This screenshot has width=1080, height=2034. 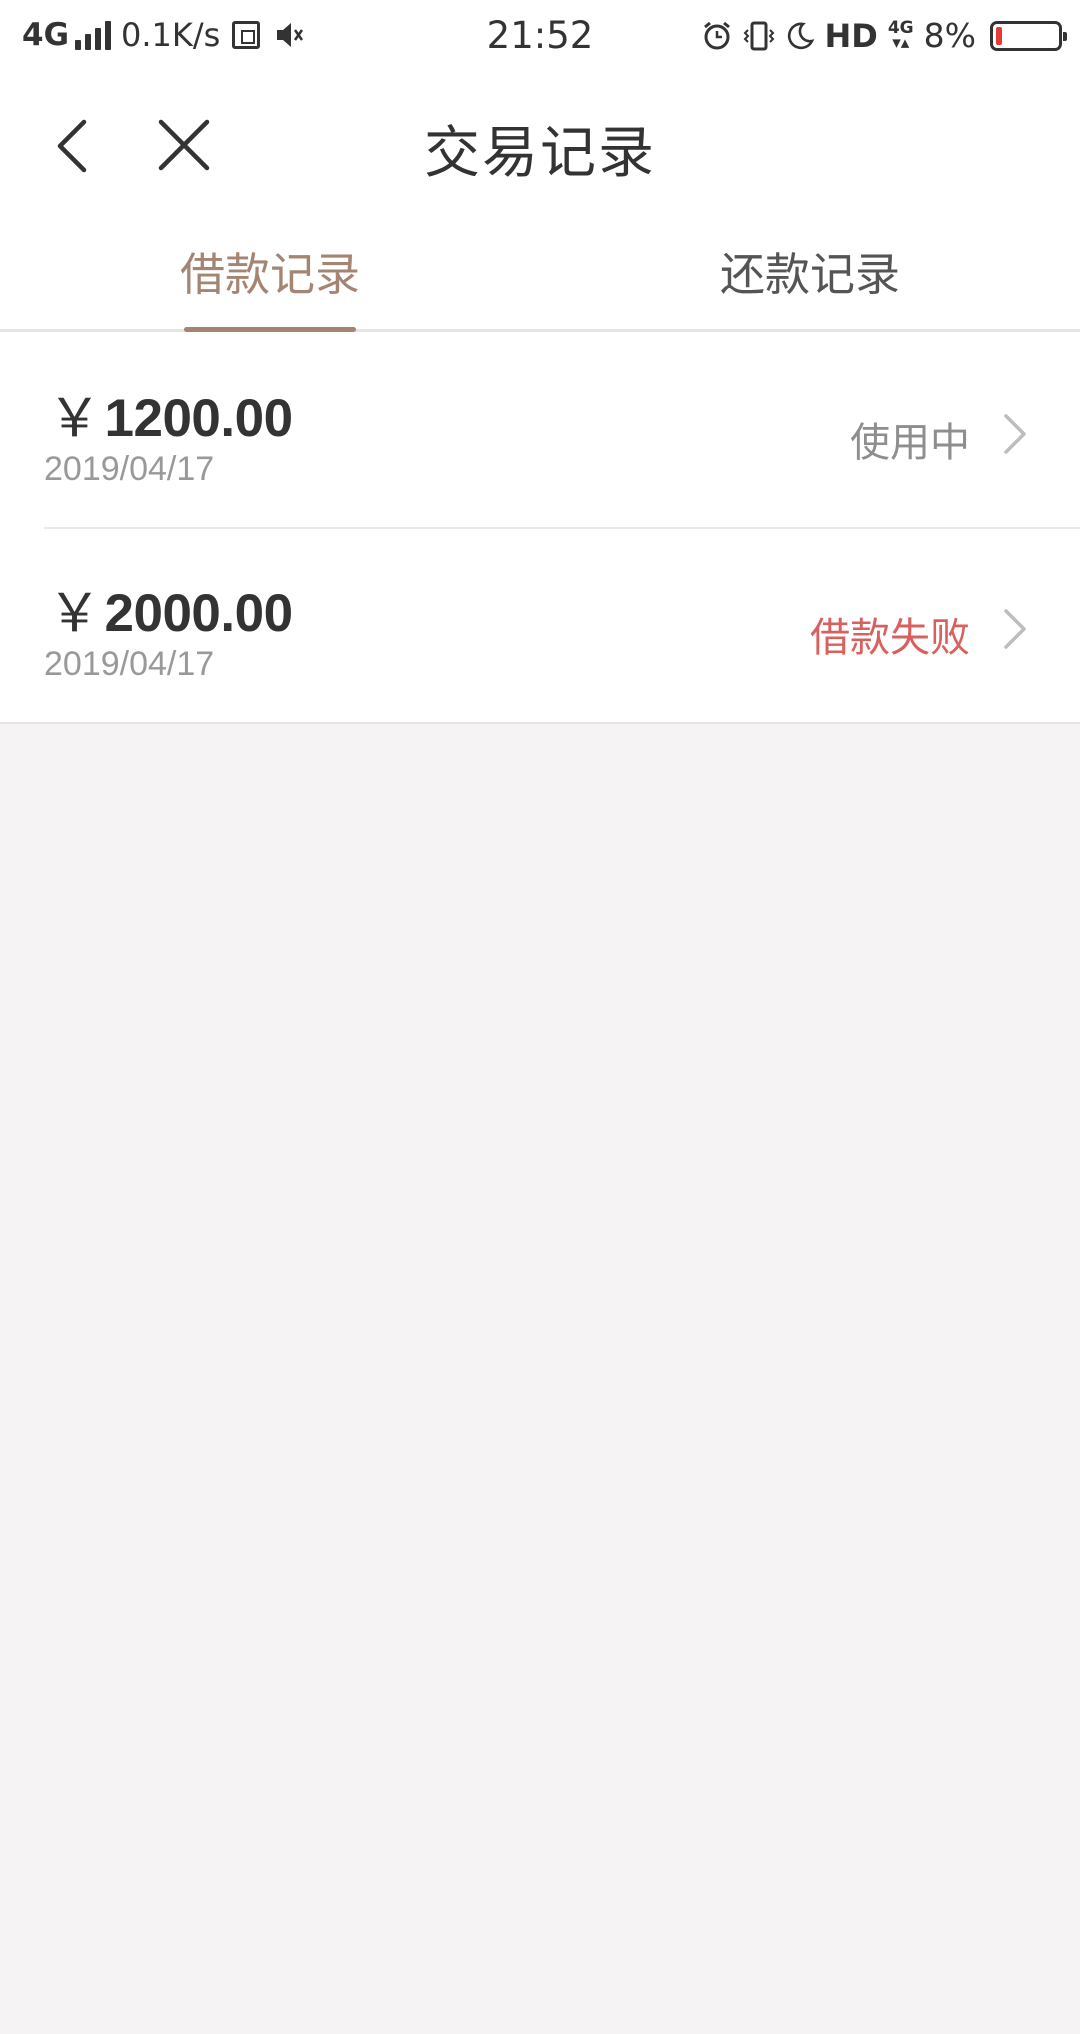 What do you see at coordinates (199, 613) in the screenshot?
I see `amount-value: 2000.00` at bounding box center [199, 613].